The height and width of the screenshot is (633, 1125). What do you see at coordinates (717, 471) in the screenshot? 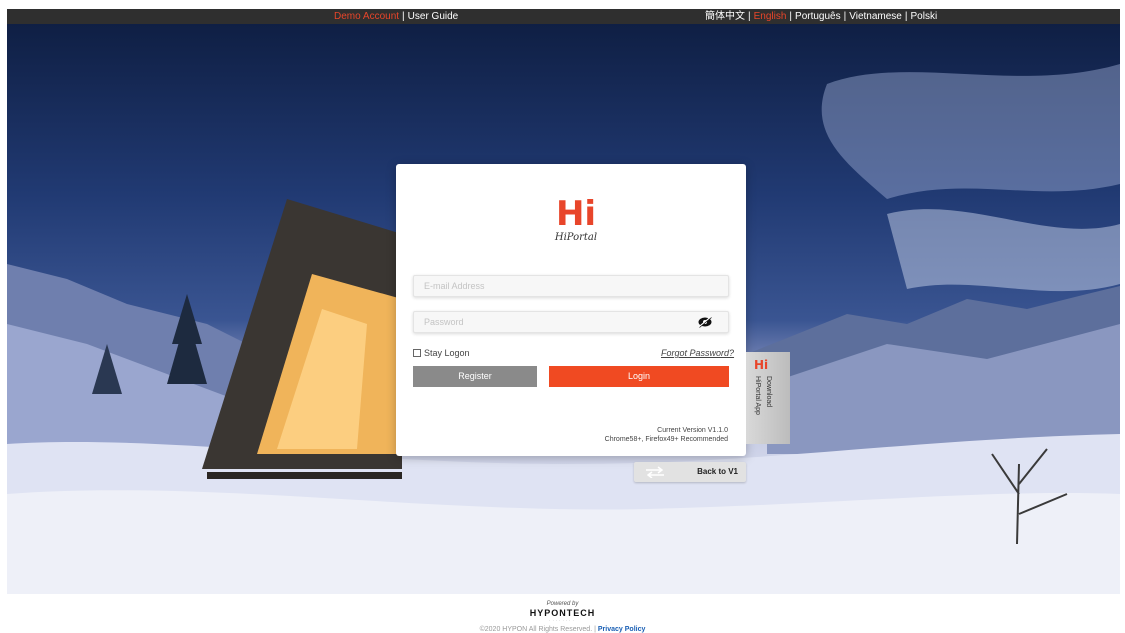
I see `back-to-v1-label: Back to V1` at bounding box center [717, 471].